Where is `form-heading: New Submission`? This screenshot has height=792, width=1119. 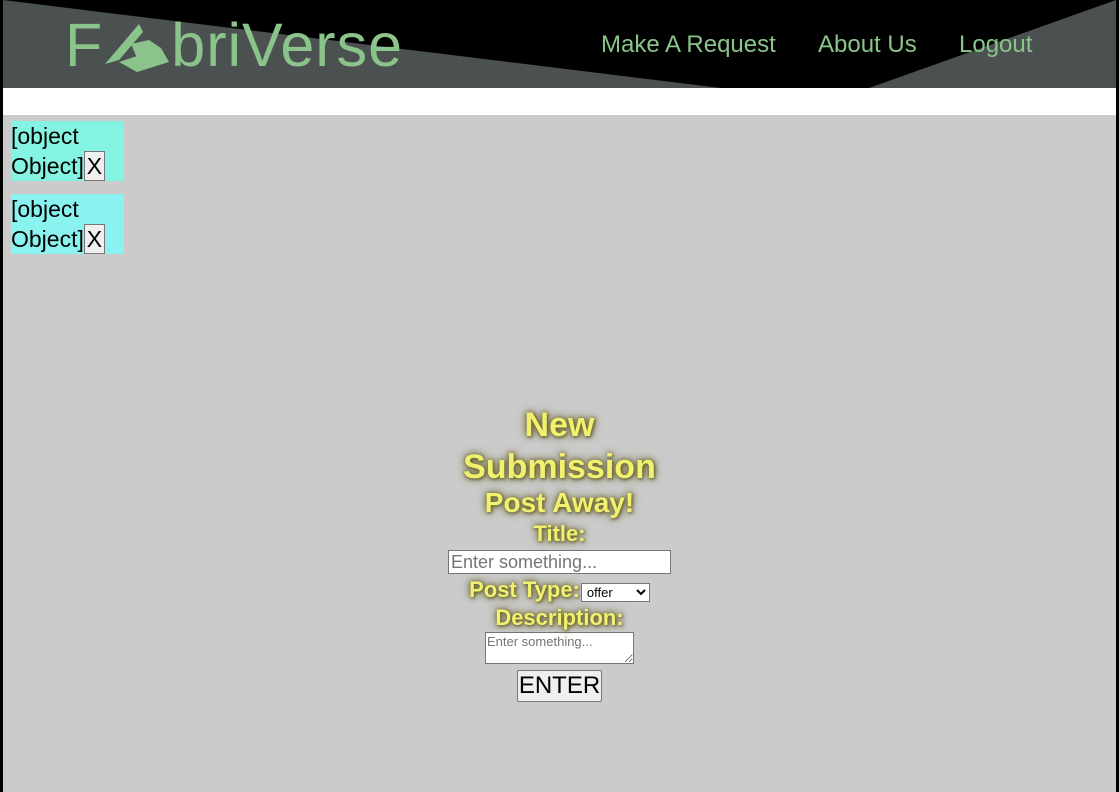
form-heading: New Submission is located at coordinates (559, 446).